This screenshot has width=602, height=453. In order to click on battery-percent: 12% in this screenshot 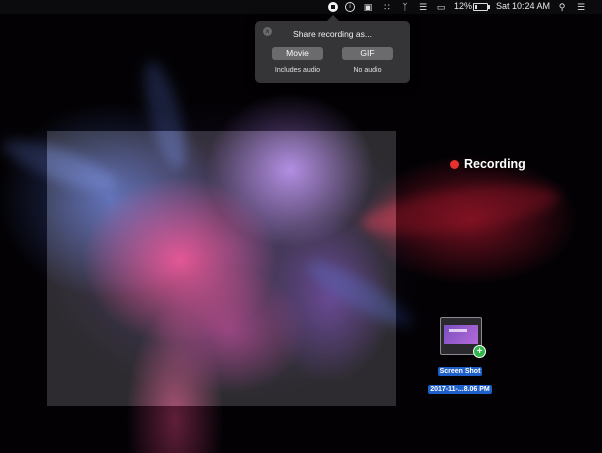, I will do `click(463, 6)`.